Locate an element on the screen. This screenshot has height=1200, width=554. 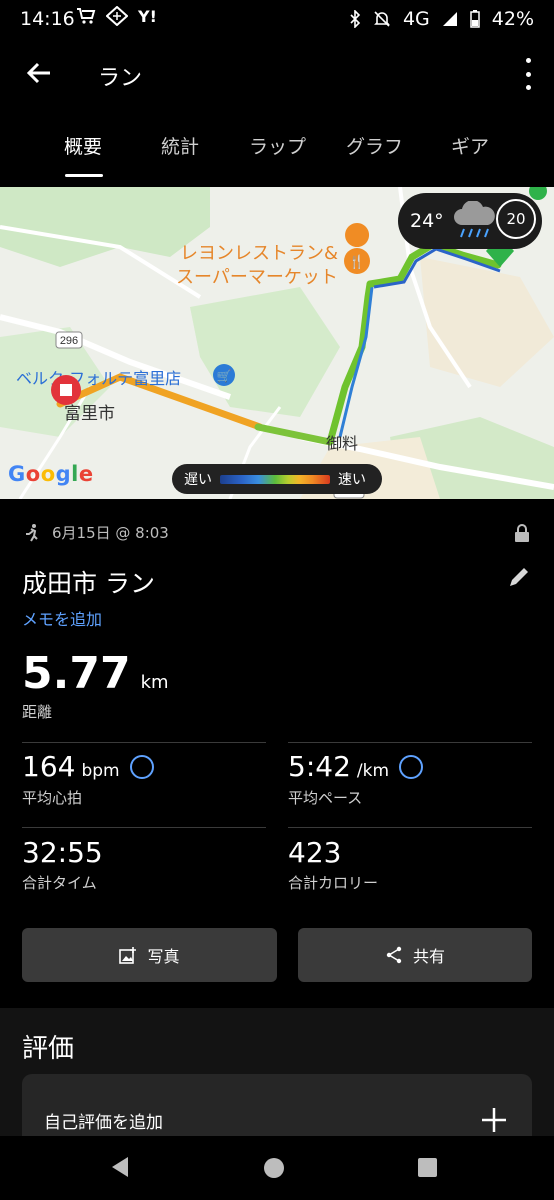
share-label: 共有 is located at coordinates (428, 956).